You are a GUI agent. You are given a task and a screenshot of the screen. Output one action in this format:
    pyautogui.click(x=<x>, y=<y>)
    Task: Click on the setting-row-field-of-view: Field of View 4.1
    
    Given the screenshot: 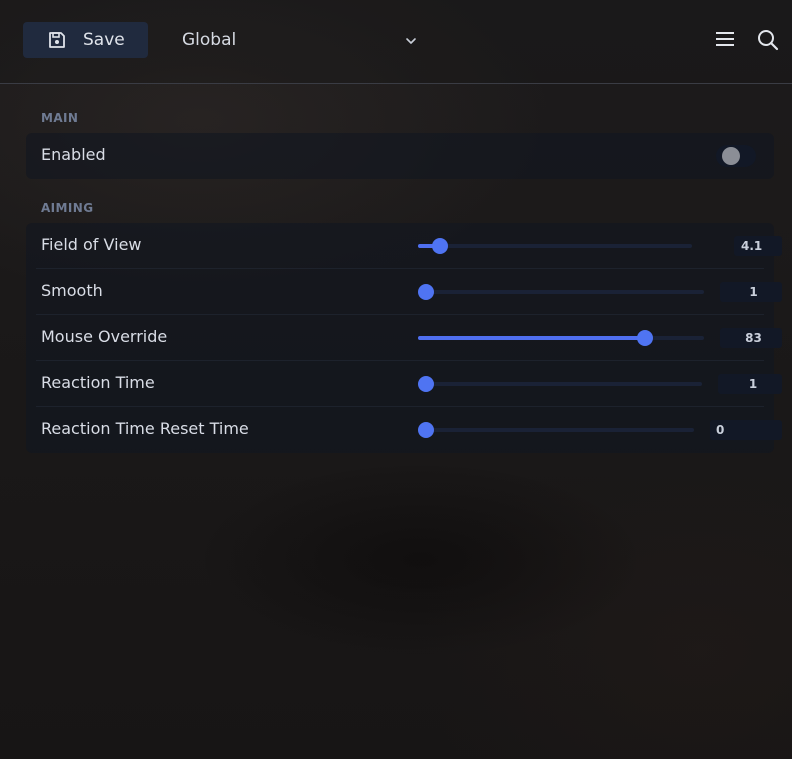 What is the action you would take?
    pyautogui.click(x=404, y=246)
    